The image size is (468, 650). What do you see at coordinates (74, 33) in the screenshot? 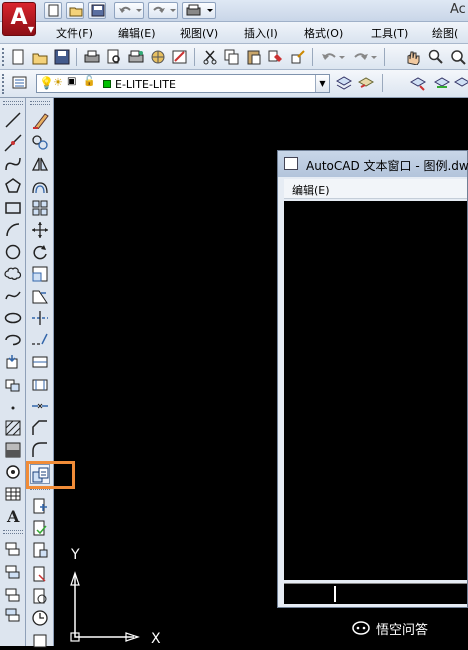
I see `menu-file: 文件(F)` at bounding box center [74, 33].